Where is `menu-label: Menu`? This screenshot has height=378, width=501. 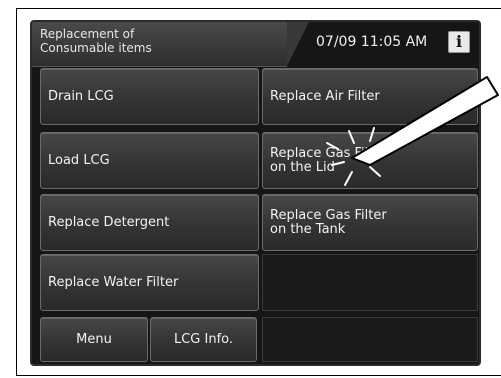
menu-label: Menu is located at coordinates (94, 339).